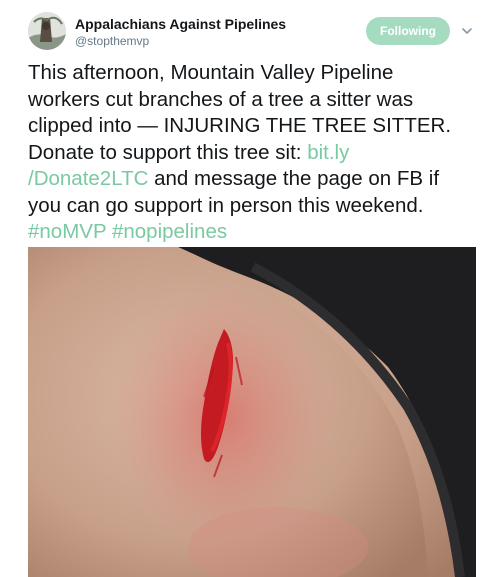 This screenshot has width=503, height=577. What do you see at coordinates (112, 41) in the screenshot?
I see `author-handle: @stopthemvp` at bounding box center [112, 41].